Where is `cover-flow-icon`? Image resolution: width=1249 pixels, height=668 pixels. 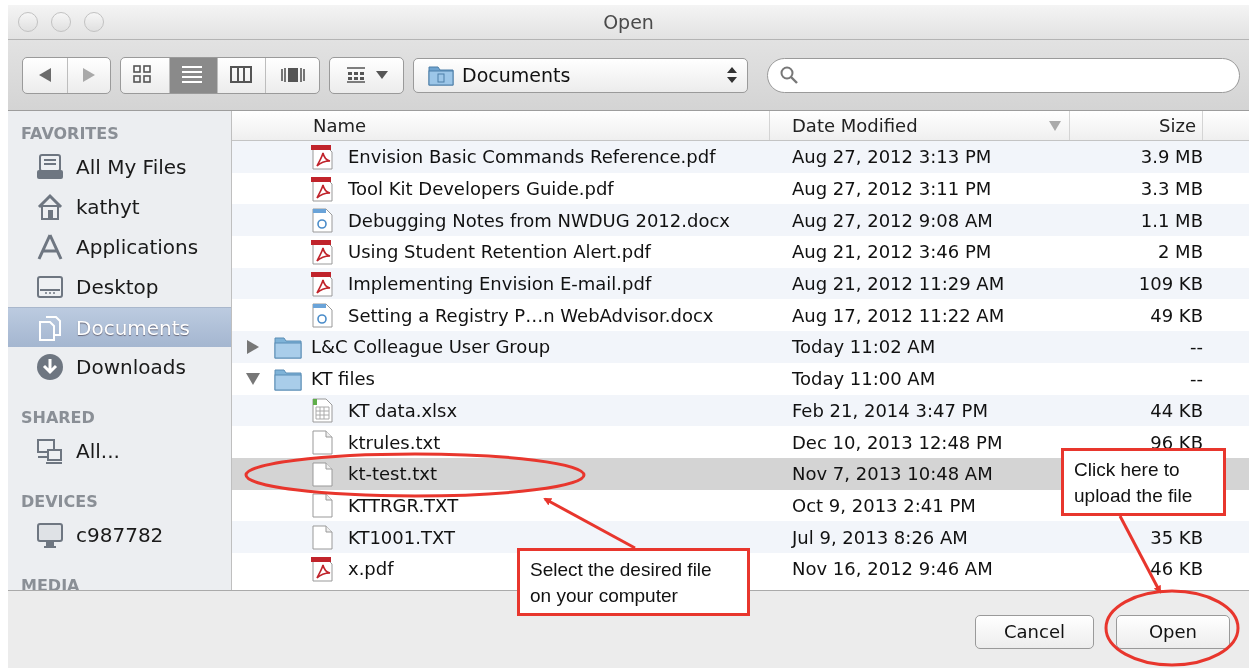 cover-flow-icon is located at coordinates (292, 75).